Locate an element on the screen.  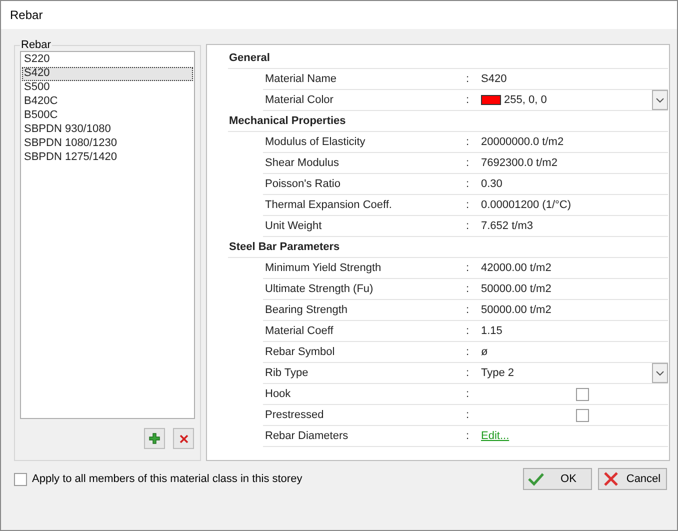
property-label: Unit Weight is located at coordinates (293, 226).